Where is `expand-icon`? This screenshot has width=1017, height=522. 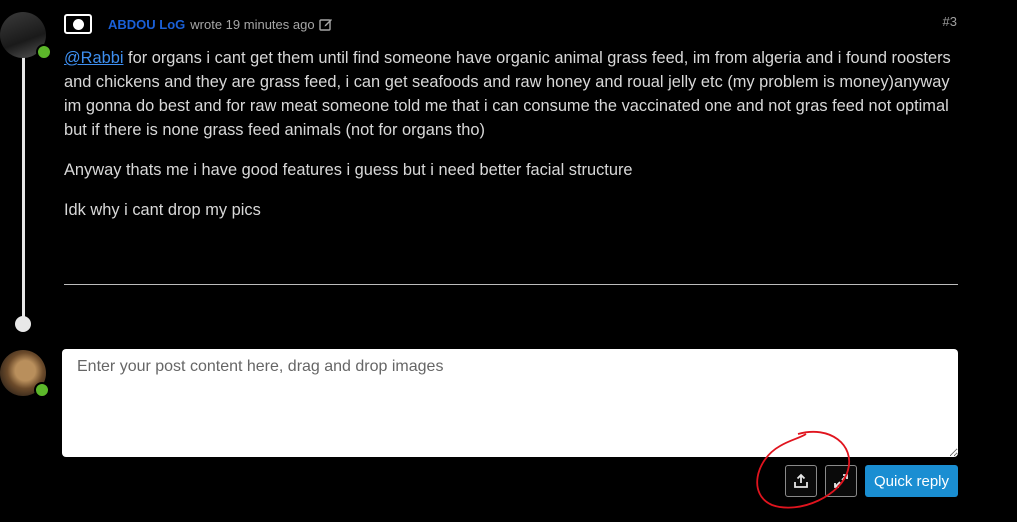 expand-icon is located at coordinates (841, 481).